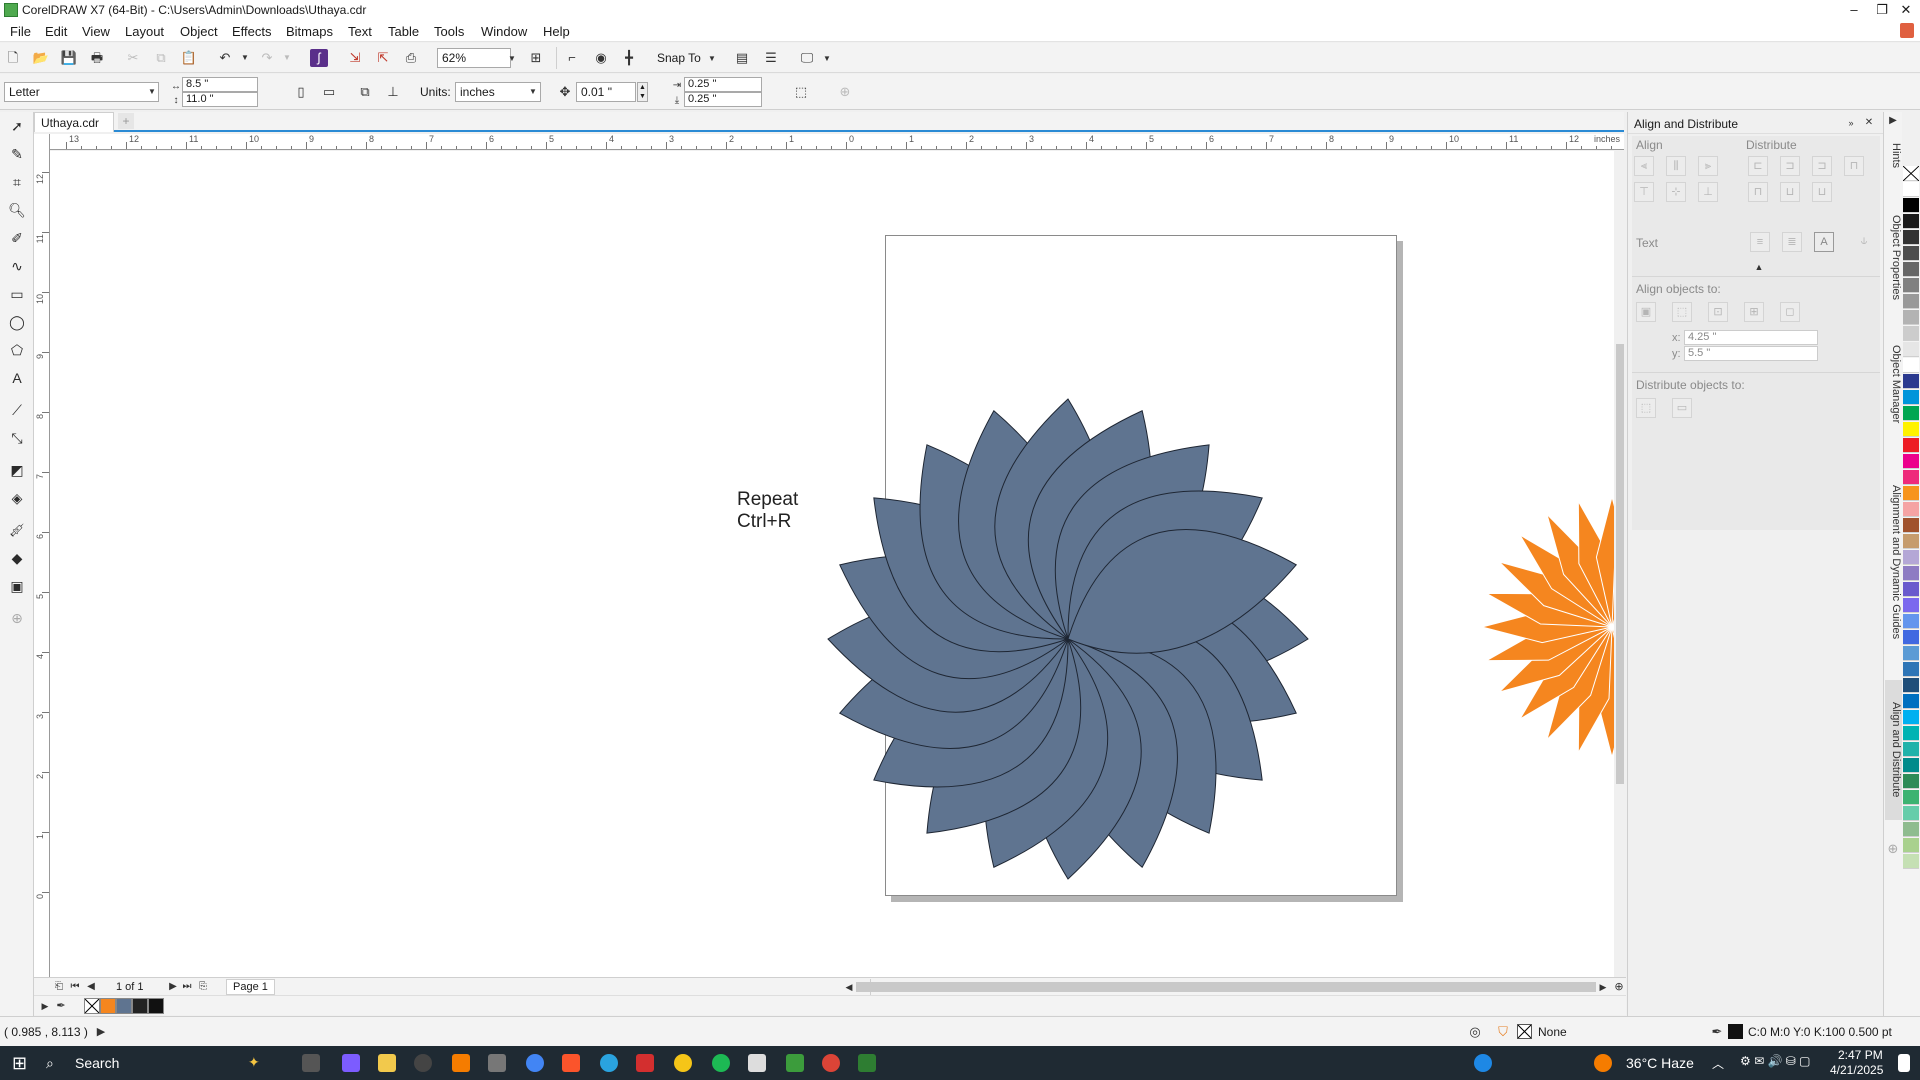 The width and height of the screenshot is (1920, 1080). I want to click on align-to-page-center-icon: ⊡, so click(1718, 312).